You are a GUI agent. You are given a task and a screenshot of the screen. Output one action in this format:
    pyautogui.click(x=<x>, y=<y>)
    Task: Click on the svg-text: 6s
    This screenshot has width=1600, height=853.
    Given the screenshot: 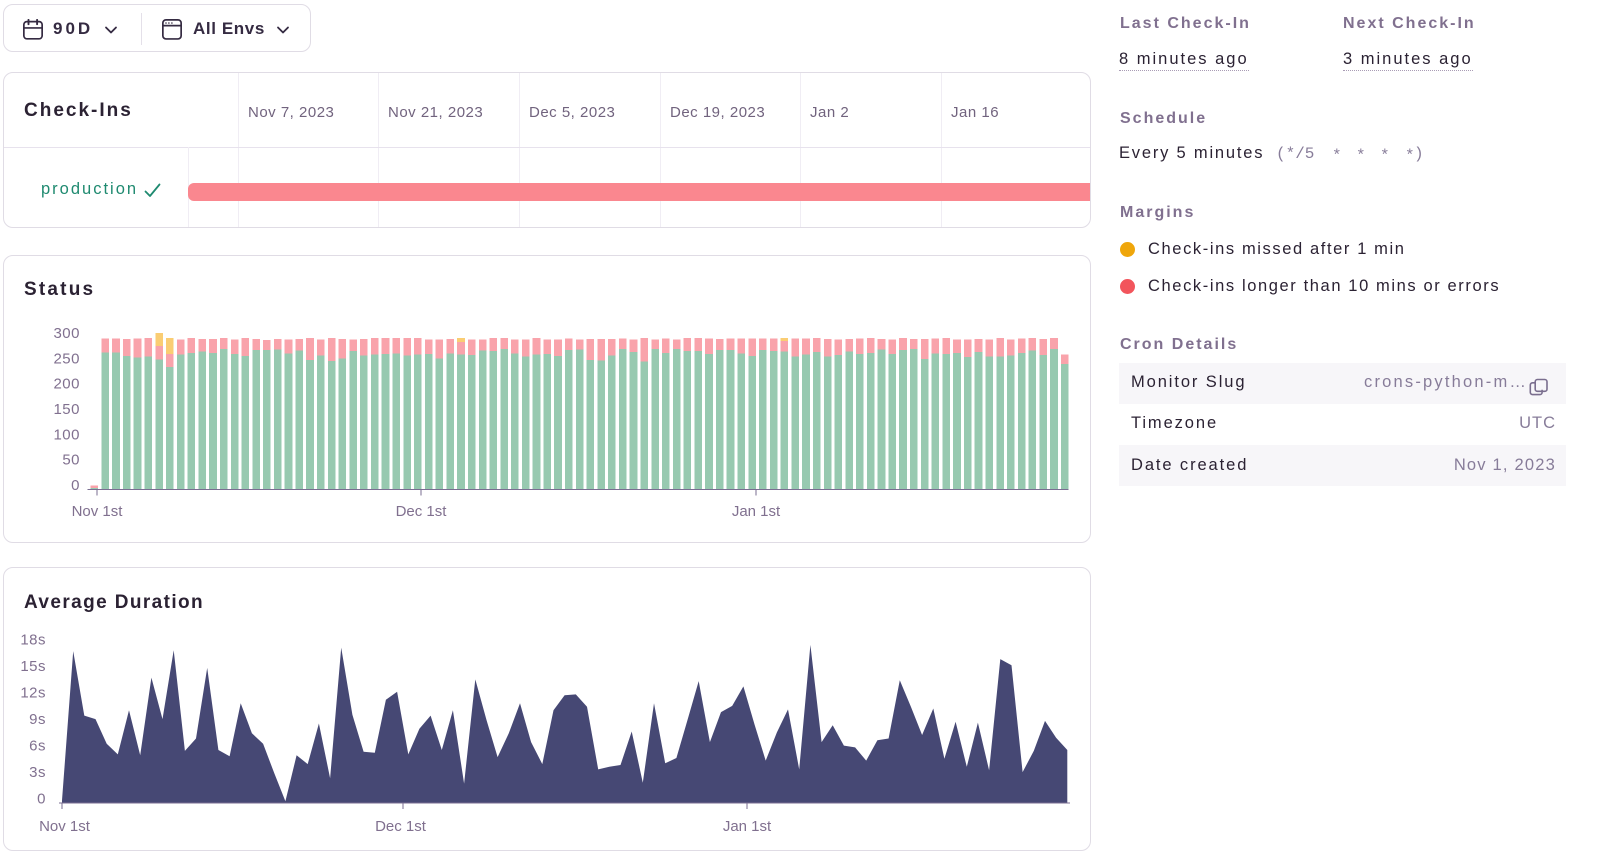 What is the action you would take?
    pyautogui.click(x=37, y=746)
    